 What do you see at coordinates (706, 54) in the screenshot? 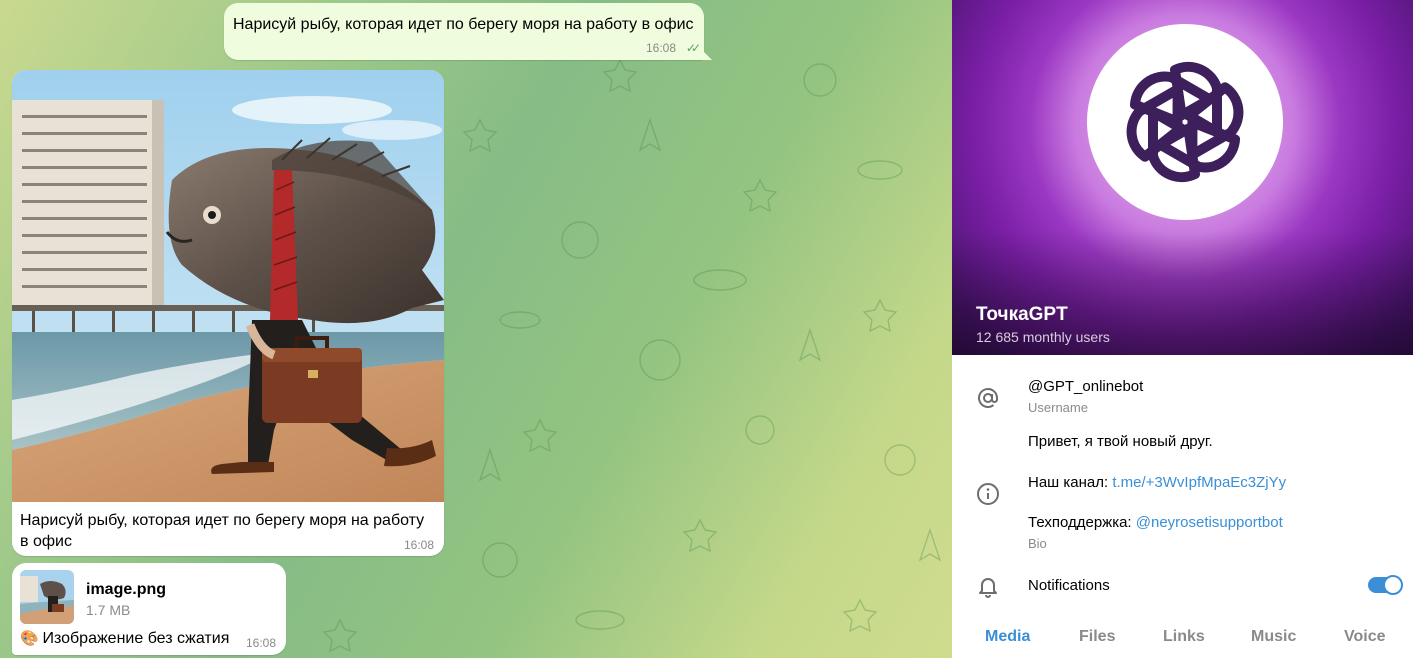
I see `bubble-tail` at bounding box center [706, 54].